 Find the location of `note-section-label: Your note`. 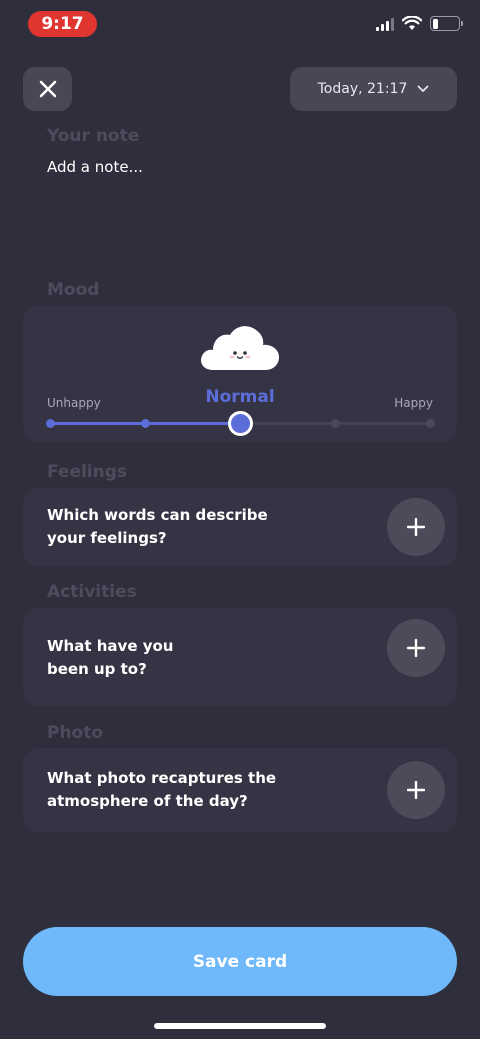

note-section-label: Your note is located at coordinates (93, 136).